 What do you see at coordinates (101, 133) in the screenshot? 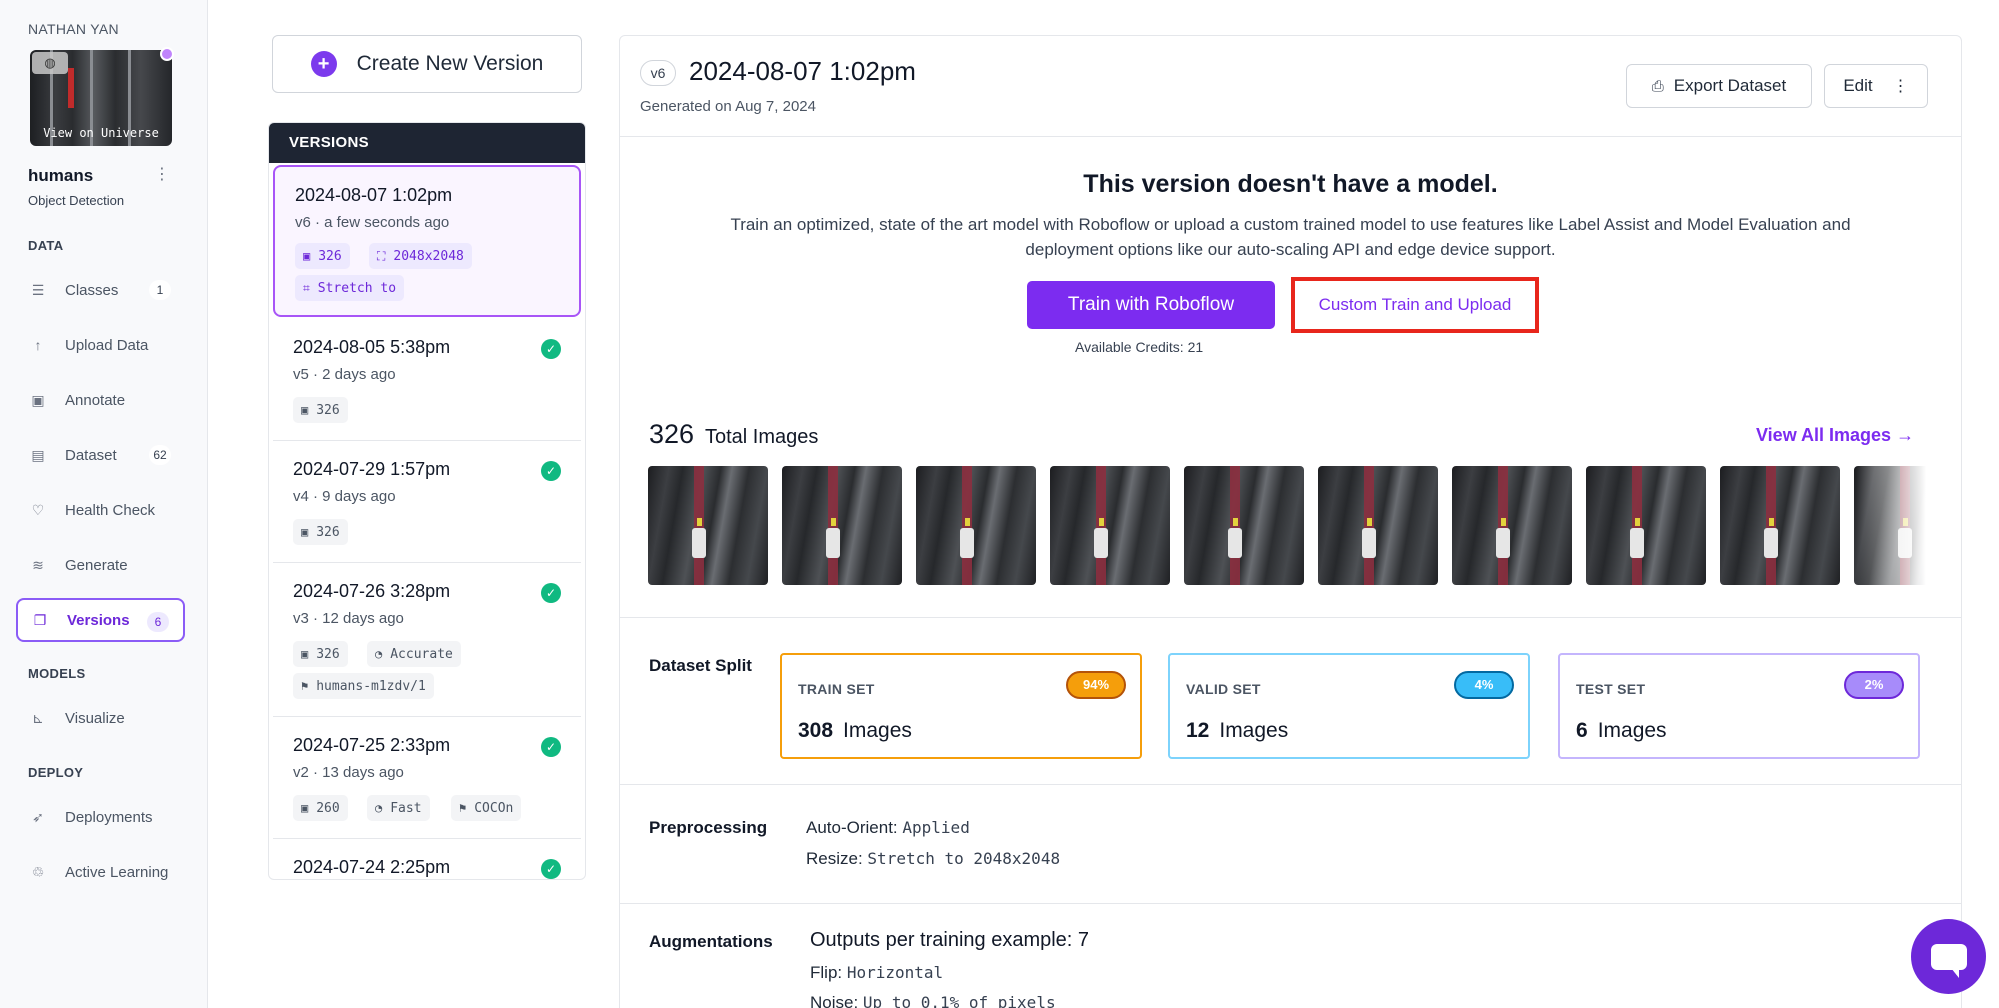
I see `view-on-universe-link: View on Universe` at bounding box center [101, 133].